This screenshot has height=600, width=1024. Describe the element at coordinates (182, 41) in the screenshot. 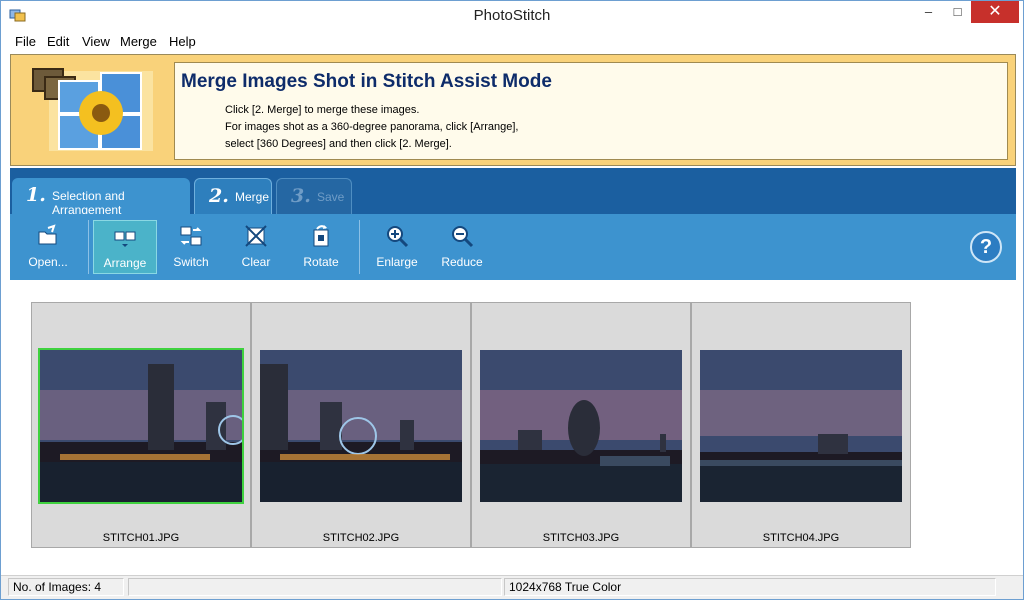

I see `menu-help: Help` at that location.